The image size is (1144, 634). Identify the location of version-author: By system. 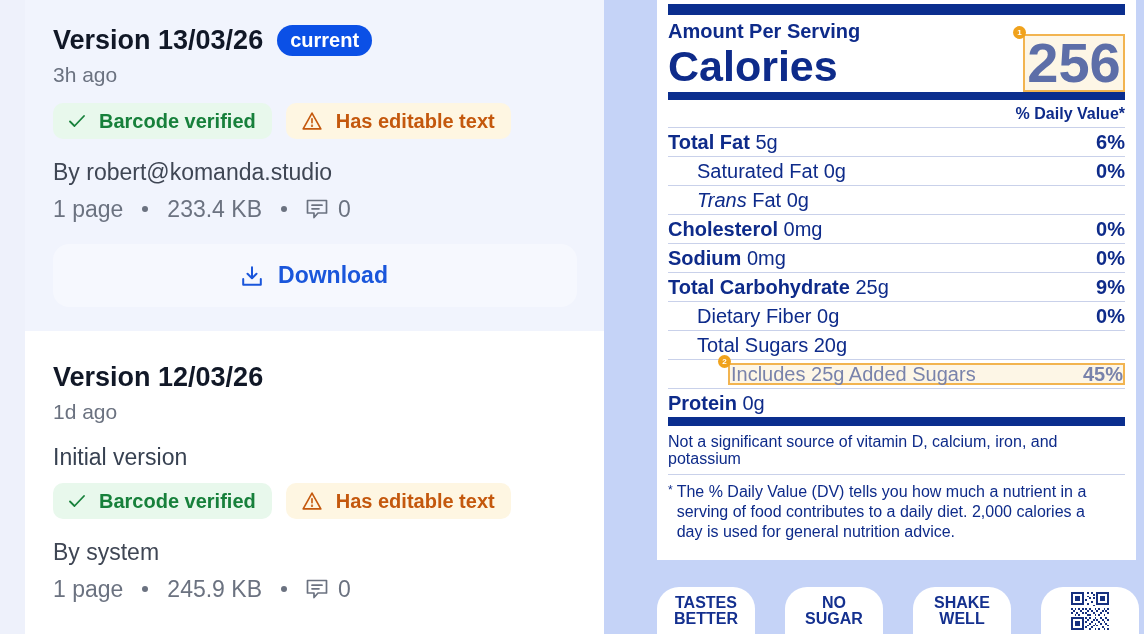
(107, 552).